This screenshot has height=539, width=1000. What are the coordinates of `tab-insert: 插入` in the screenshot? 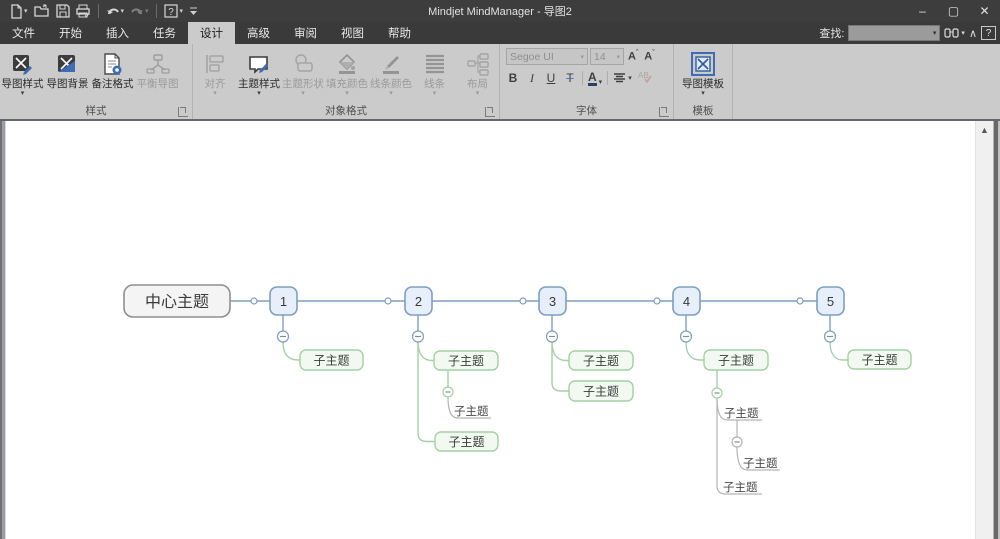 It's located at (117, 33).